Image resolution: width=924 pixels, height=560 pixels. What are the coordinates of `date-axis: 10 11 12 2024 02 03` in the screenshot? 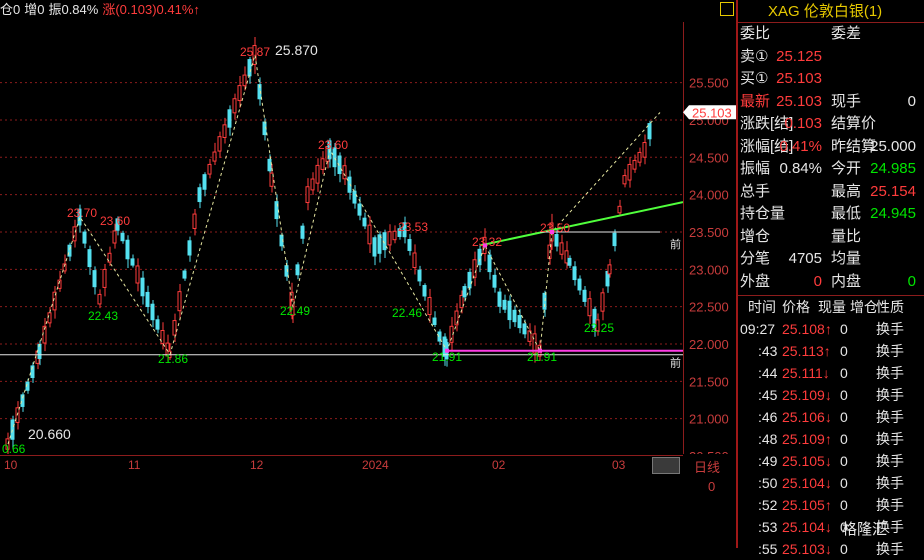 It's located at (341, 464).